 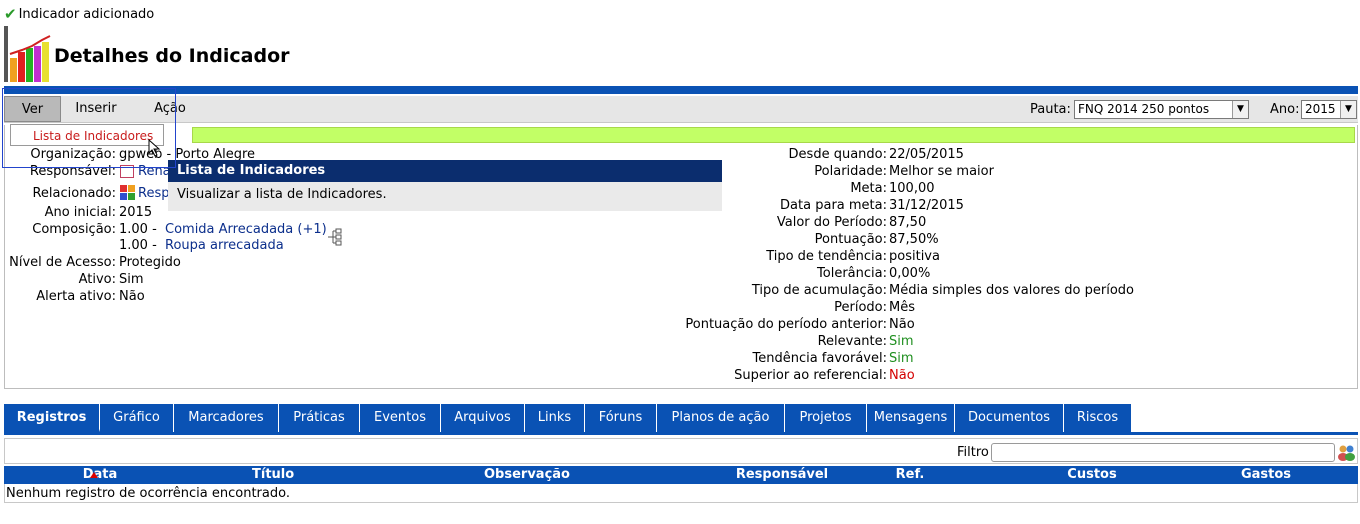 What do you see at coordinates (273, 475) in the screenshot?
I see `column-header: Título` at bounding box center [273, 475].